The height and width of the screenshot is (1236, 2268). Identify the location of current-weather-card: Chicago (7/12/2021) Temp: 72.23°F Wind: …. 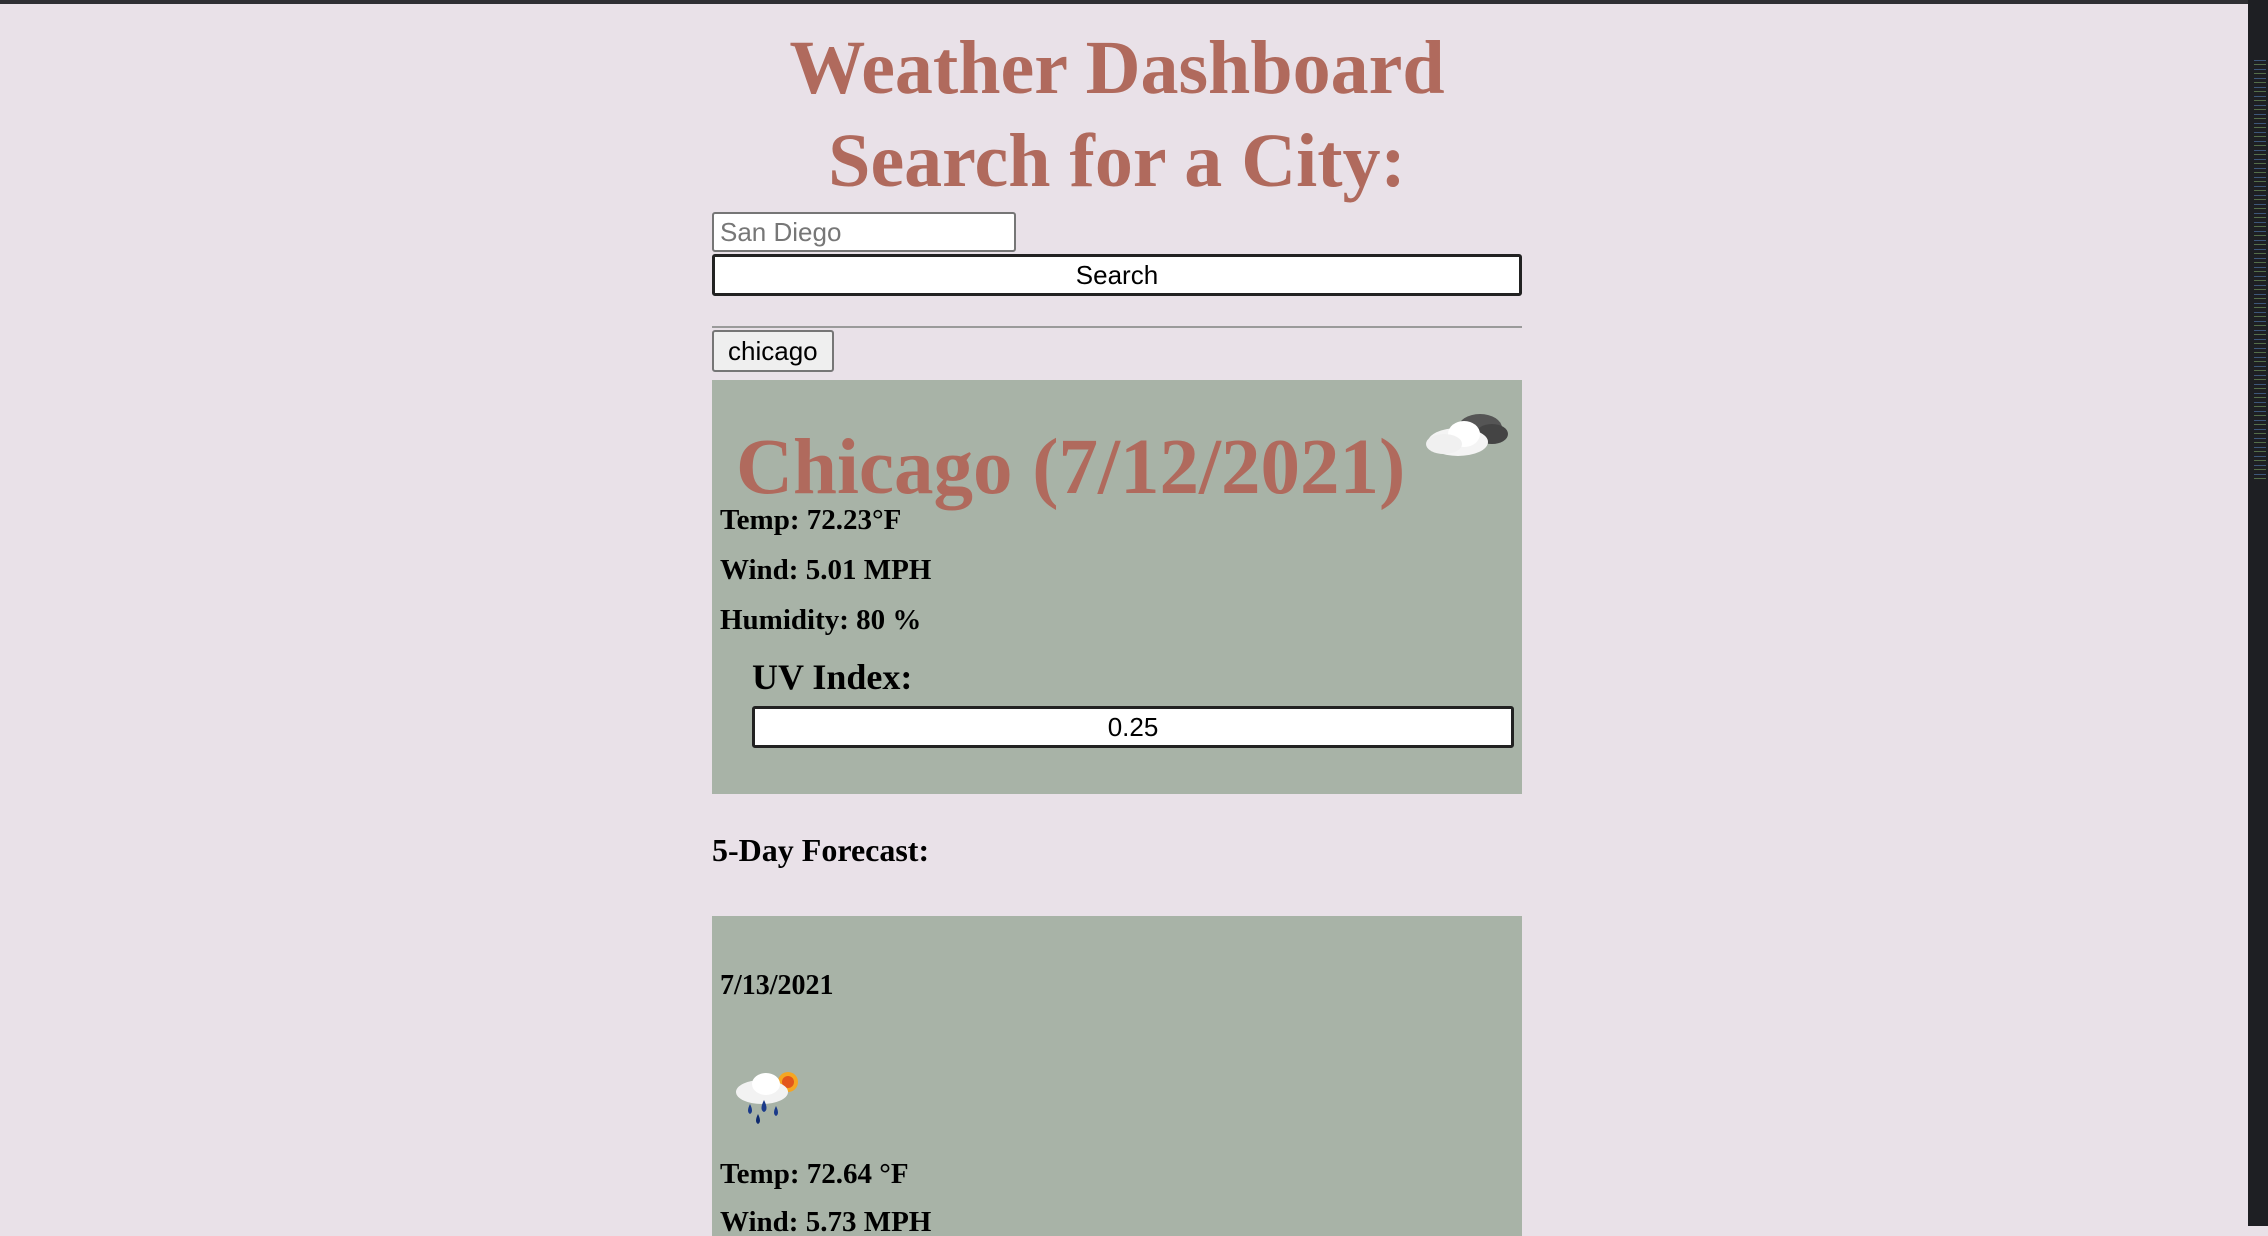
(1117, 587).